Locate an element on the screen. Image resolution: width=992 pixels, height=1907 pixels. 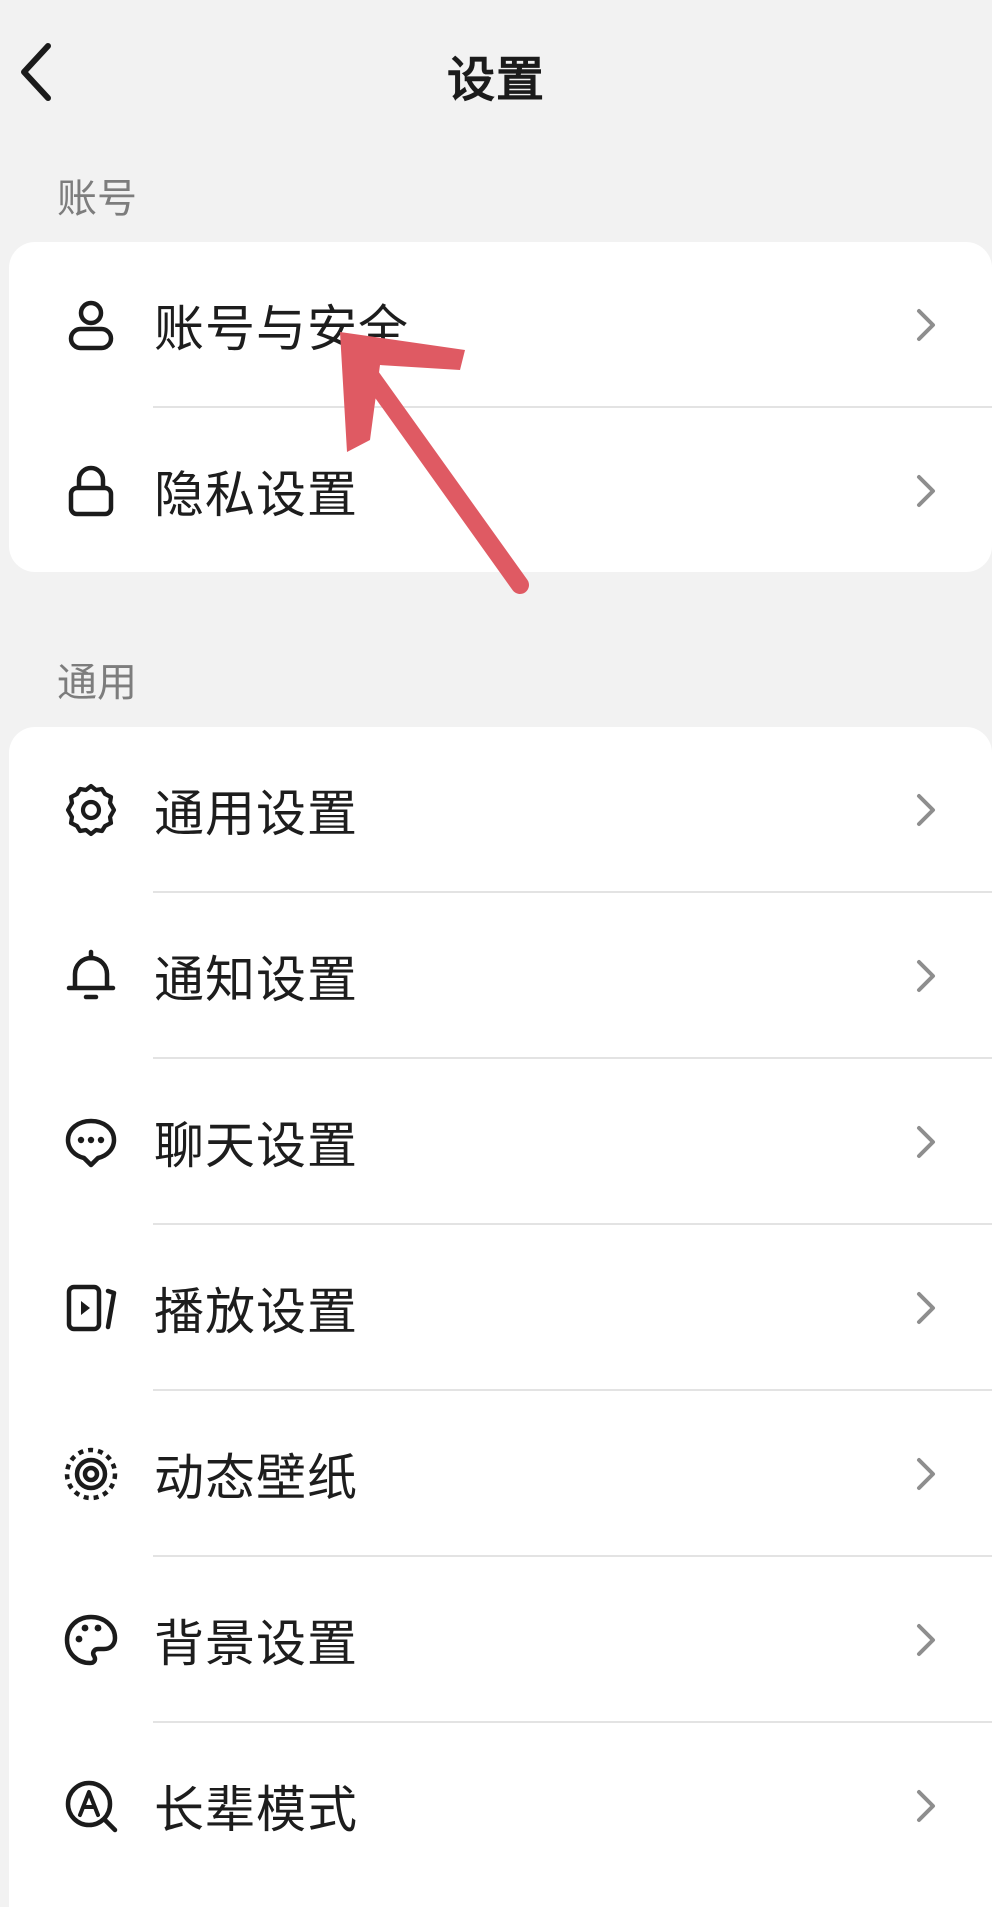
row-label: 聊天设置 is located at coordinates (256, 1146).